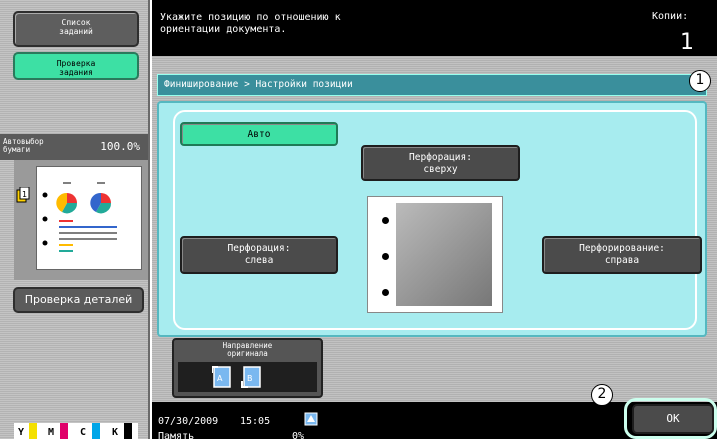 This screenshot has height=439, width=717. I want to click on toner-c-bar, so click(96, 431).